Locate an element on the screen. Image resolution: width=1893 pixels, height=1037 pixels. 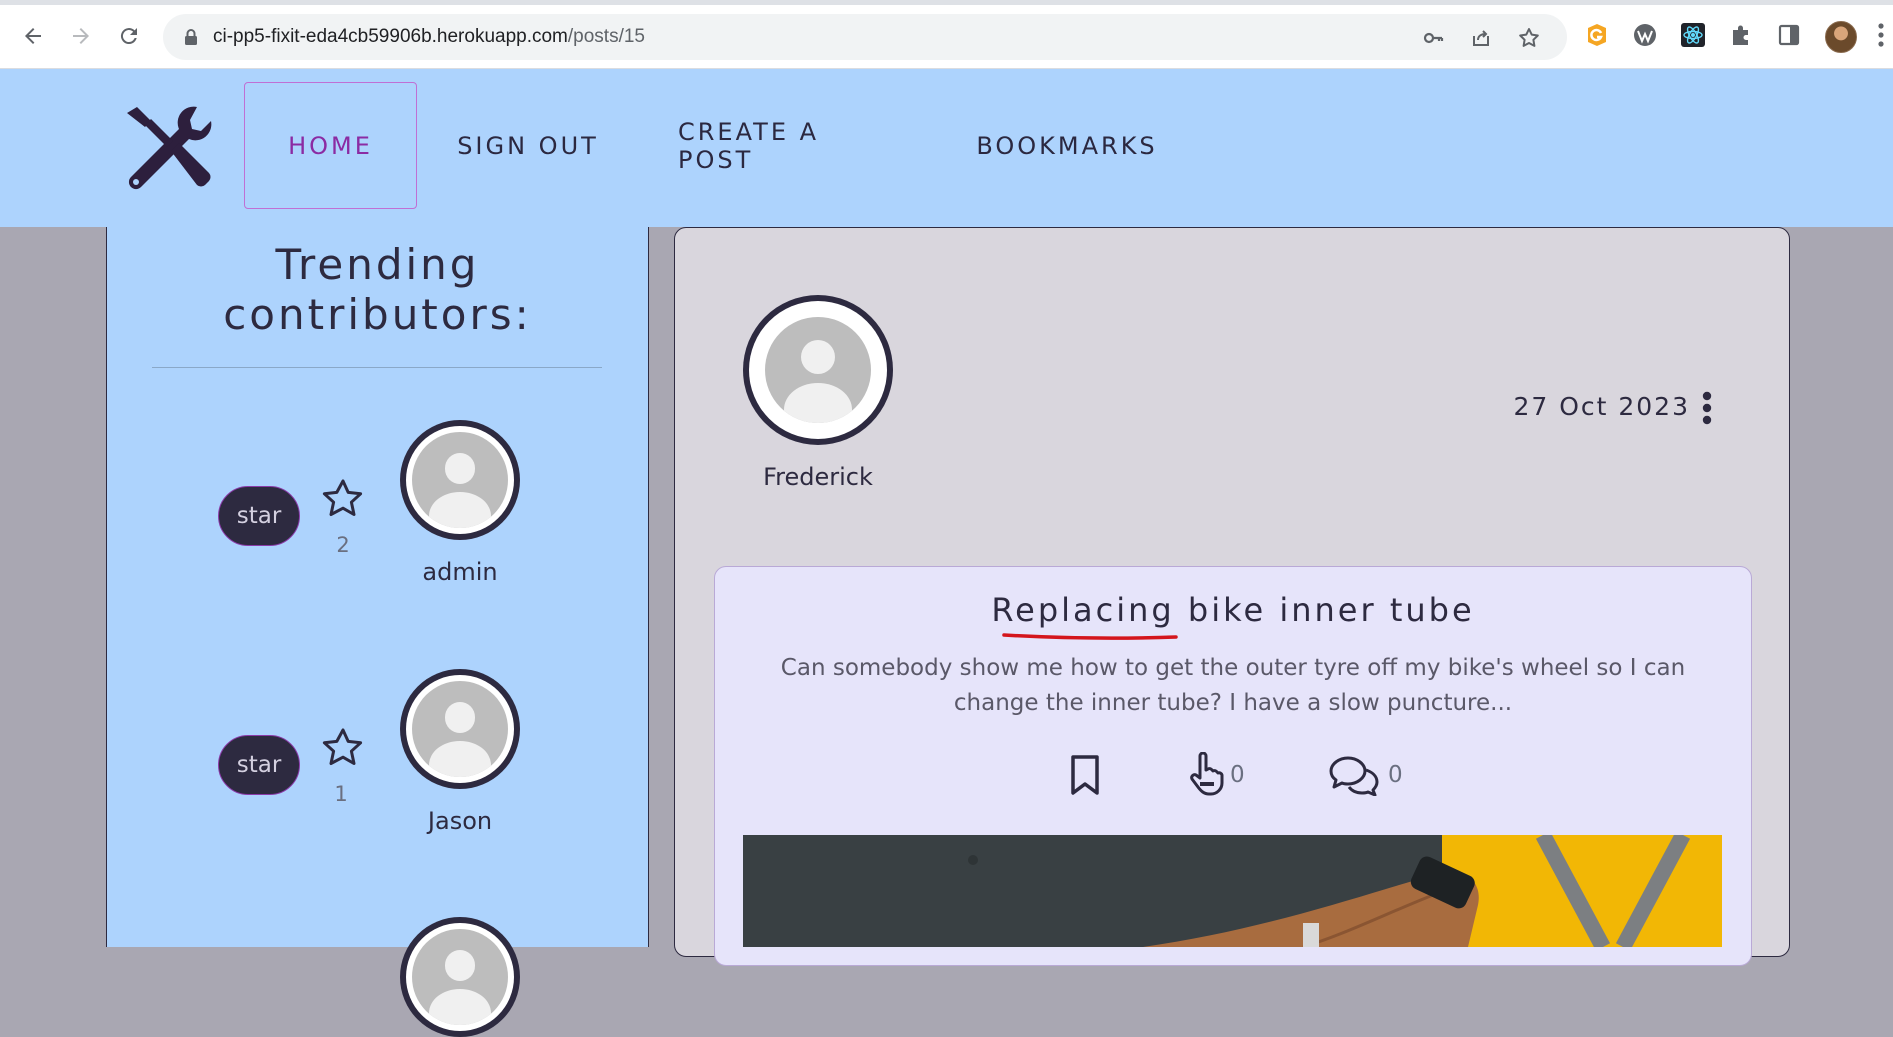
star-button-jason: star is located at coordinates (259, 765).